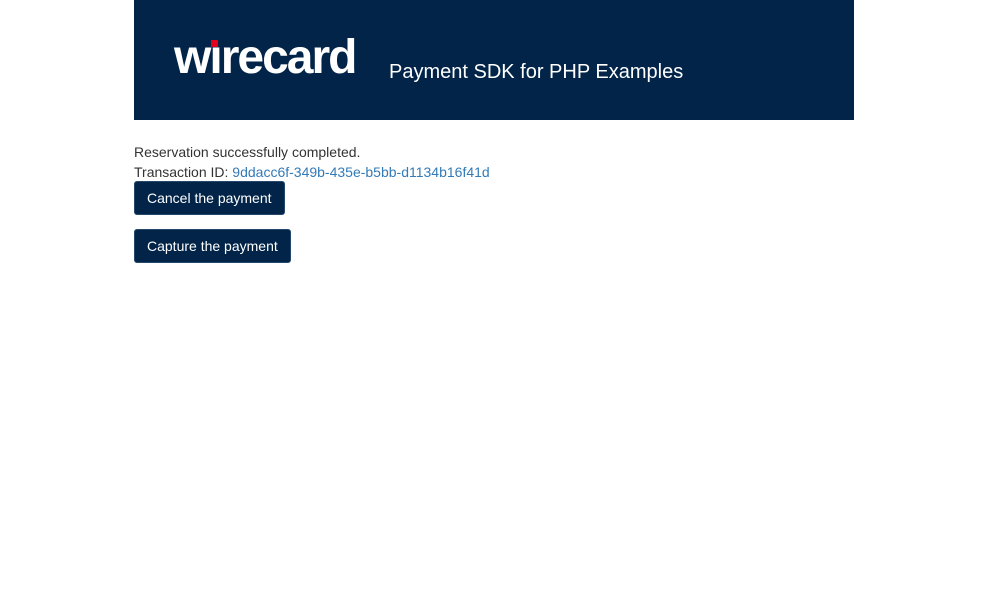 This screenshot has height=616, width=988. I want to click on header-title: Payment SDK for PHP Examples, so click(536, 72).